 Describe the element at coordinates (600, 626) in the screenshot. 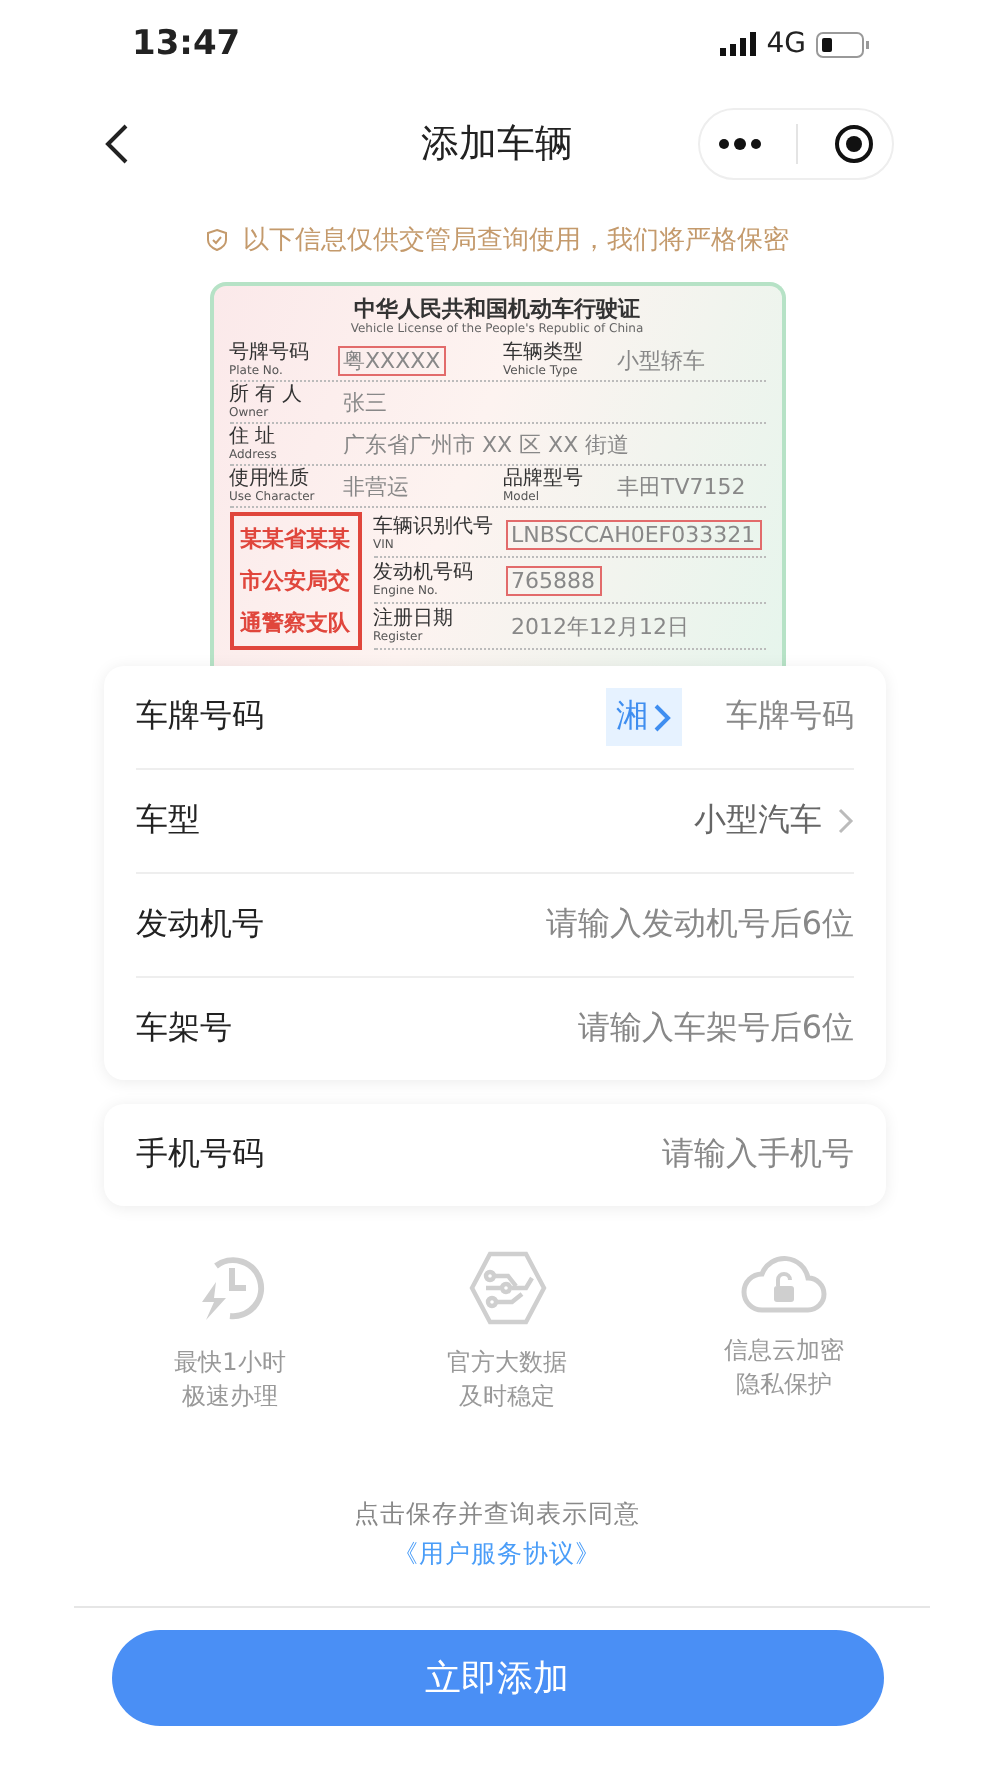

I see `field-value: 2012年12月12日` at that location.